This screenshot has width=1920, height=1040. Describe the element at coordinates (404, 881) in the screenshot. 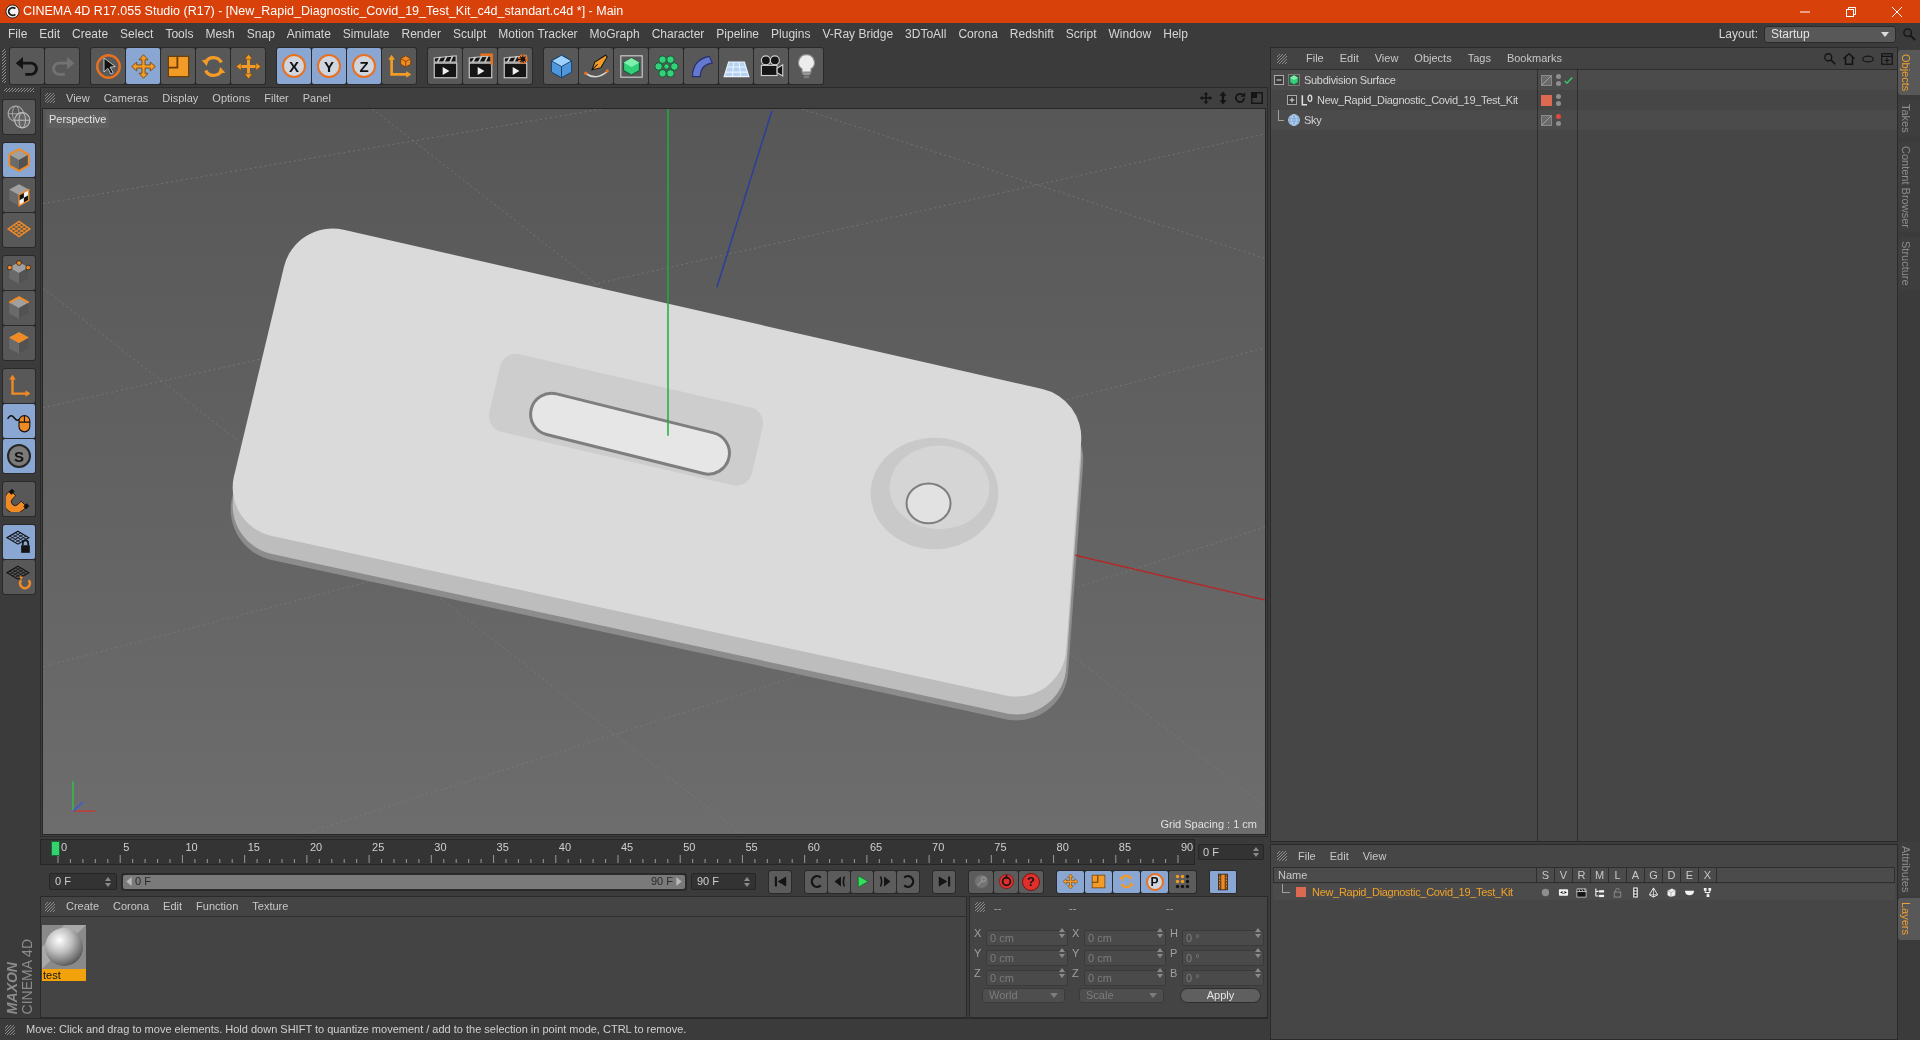

I see `frame-range-fill: 0 F 90 F` at that location.